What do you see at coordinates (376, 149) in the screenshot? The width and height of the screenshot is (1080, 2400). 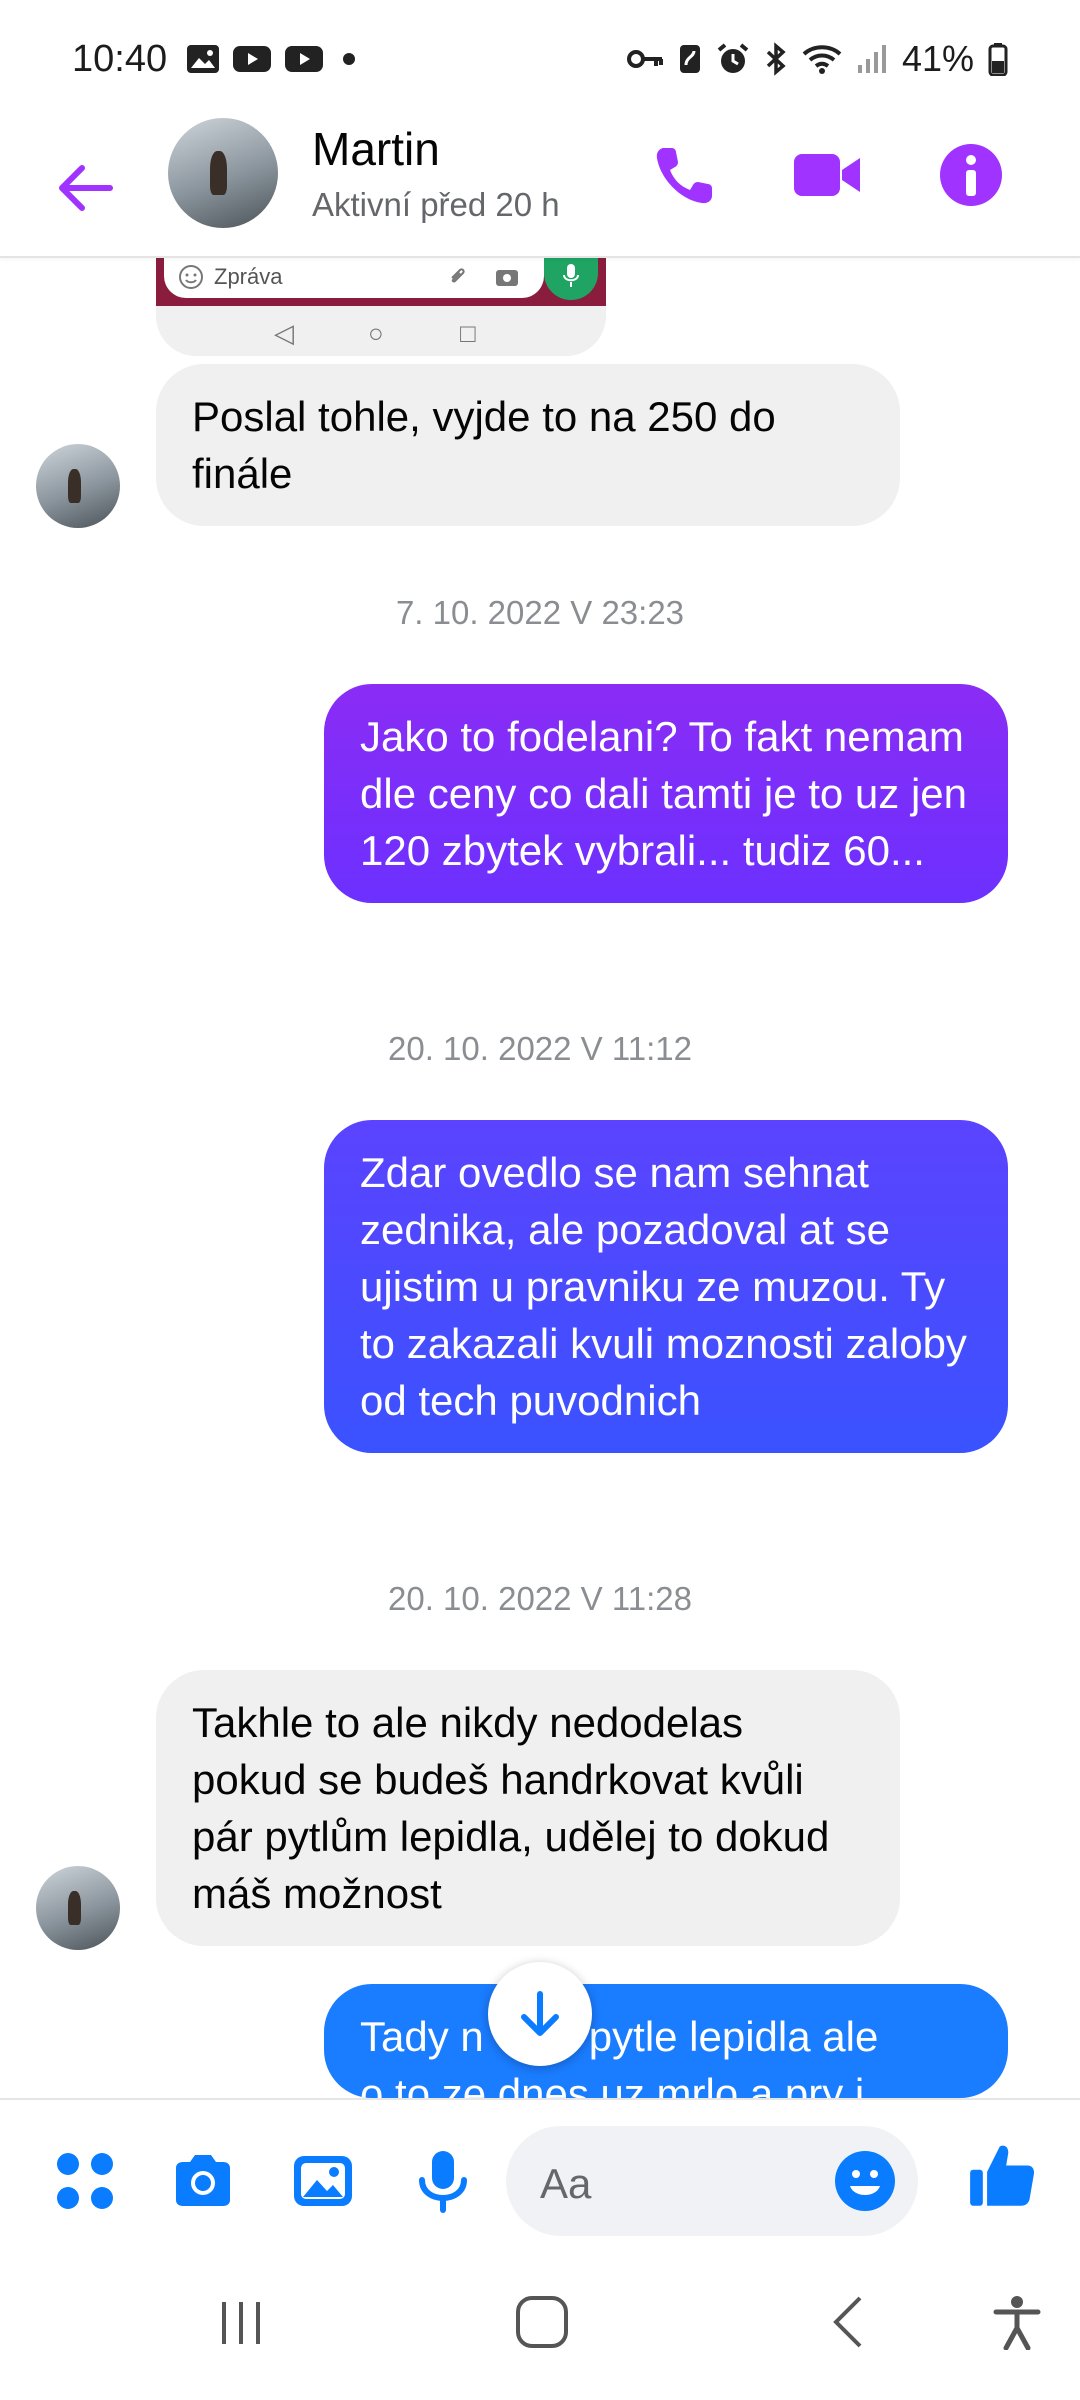 I see `contact-name: Martin` at bounding box center [376, 149].